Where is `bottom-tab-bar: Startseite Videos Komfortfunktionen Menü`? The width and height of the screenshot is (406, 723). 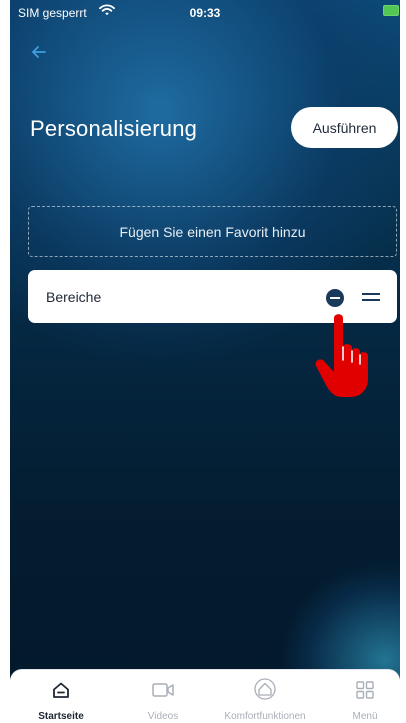
bottom-tab-bar: Startseite Videos Komfortfunktionen Menü is located at coordinates (205, 696).